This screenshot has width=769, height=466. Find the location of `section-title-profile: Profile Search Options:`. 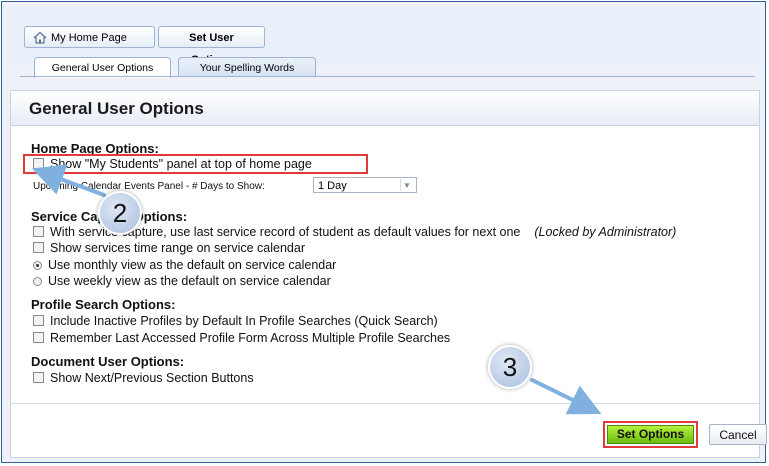

section-title-profile: Profile Search Options: is located at coordinates (103, 304).